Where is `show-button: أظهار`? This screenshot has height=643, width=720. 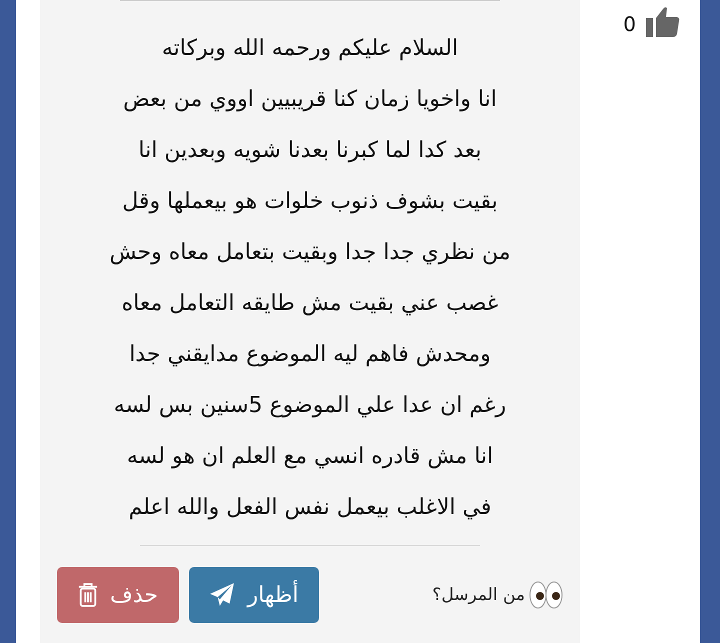 show-button: أظهار is located at coordinates (254, 595).